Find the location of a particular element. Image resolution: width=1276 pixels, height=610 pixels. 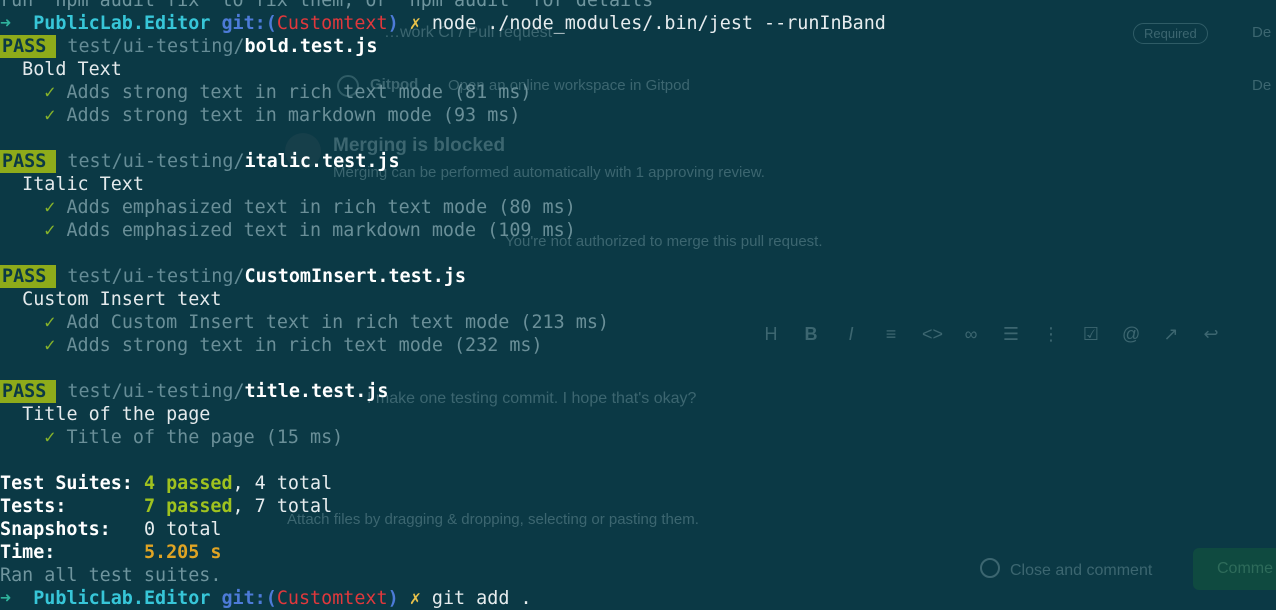

test-file: italic.test.js is located at coordinates (322, 161).